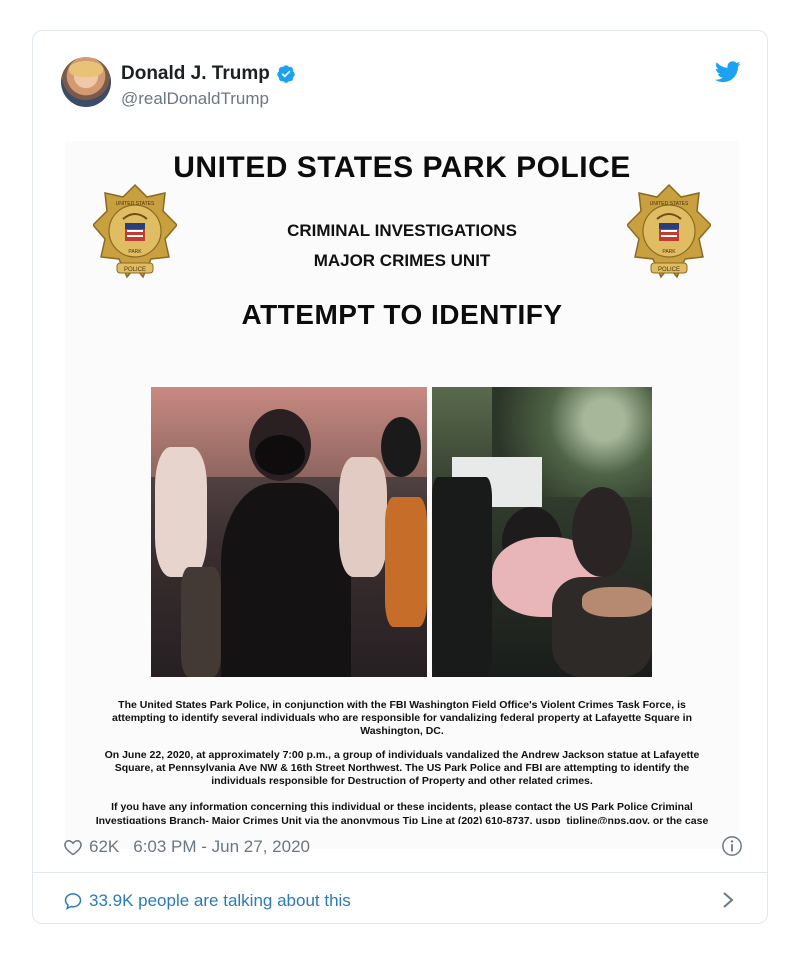 This screenshot has width=799, height=955. I want to click on info-icon, so click(732, 846).